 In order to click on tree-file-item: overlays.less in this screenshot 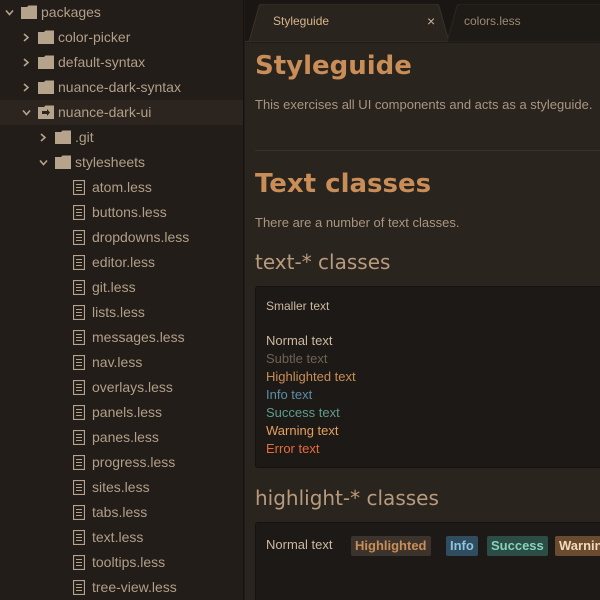, I will do `click(121, 387)`.